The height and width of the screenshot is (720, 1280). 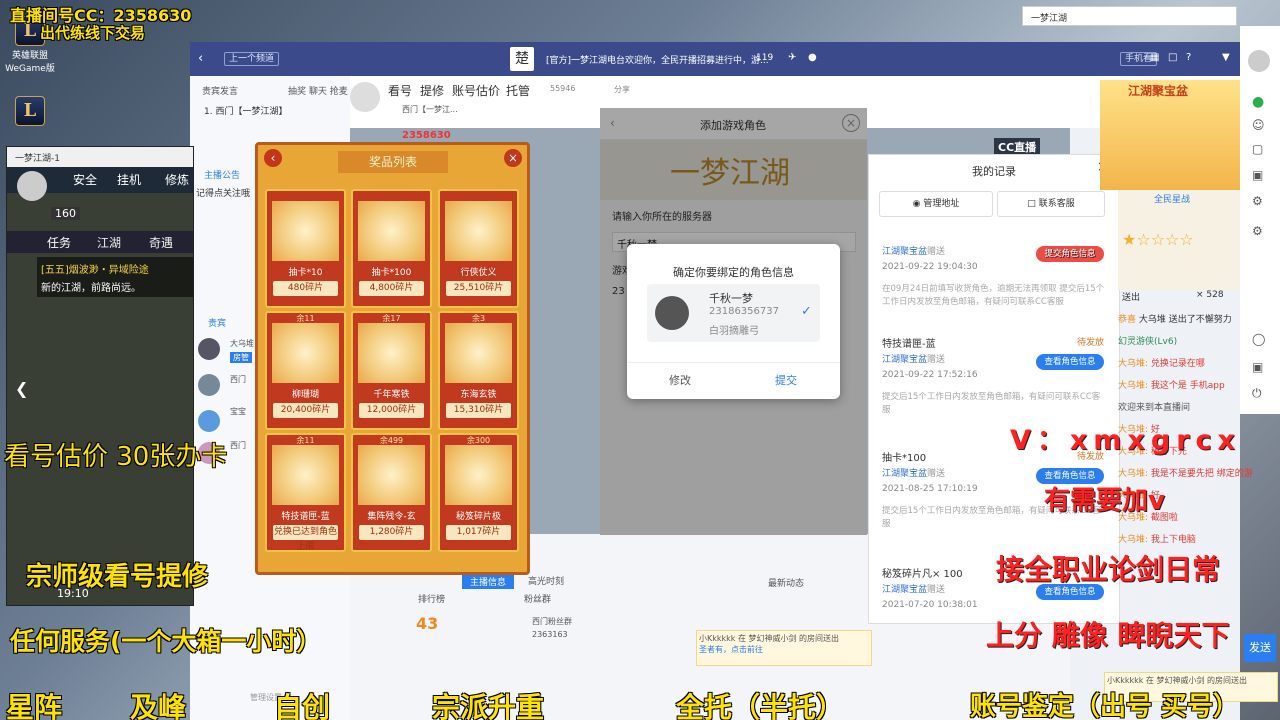 I want to click on prev-channel-button: 上一个频道, so click(x=252, y=59).